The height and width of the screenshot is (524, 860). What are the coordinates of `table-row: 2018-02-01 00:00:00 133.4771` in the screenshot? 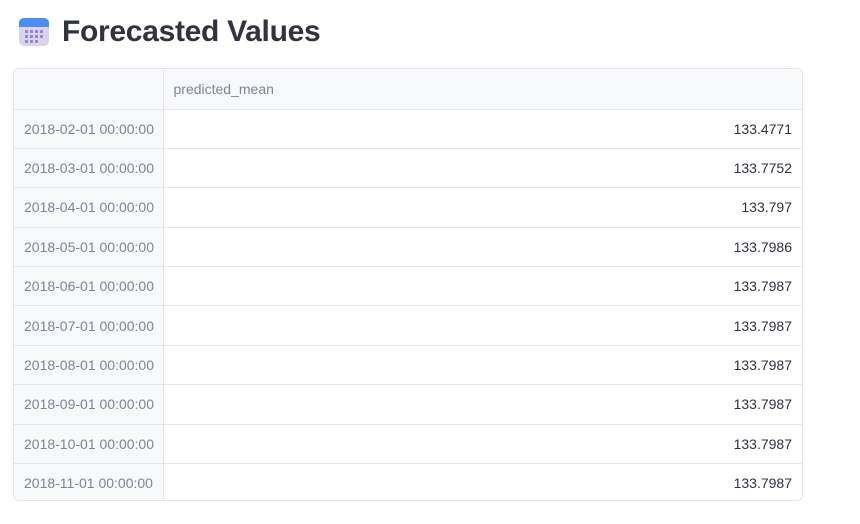 It's located at (408, 129).